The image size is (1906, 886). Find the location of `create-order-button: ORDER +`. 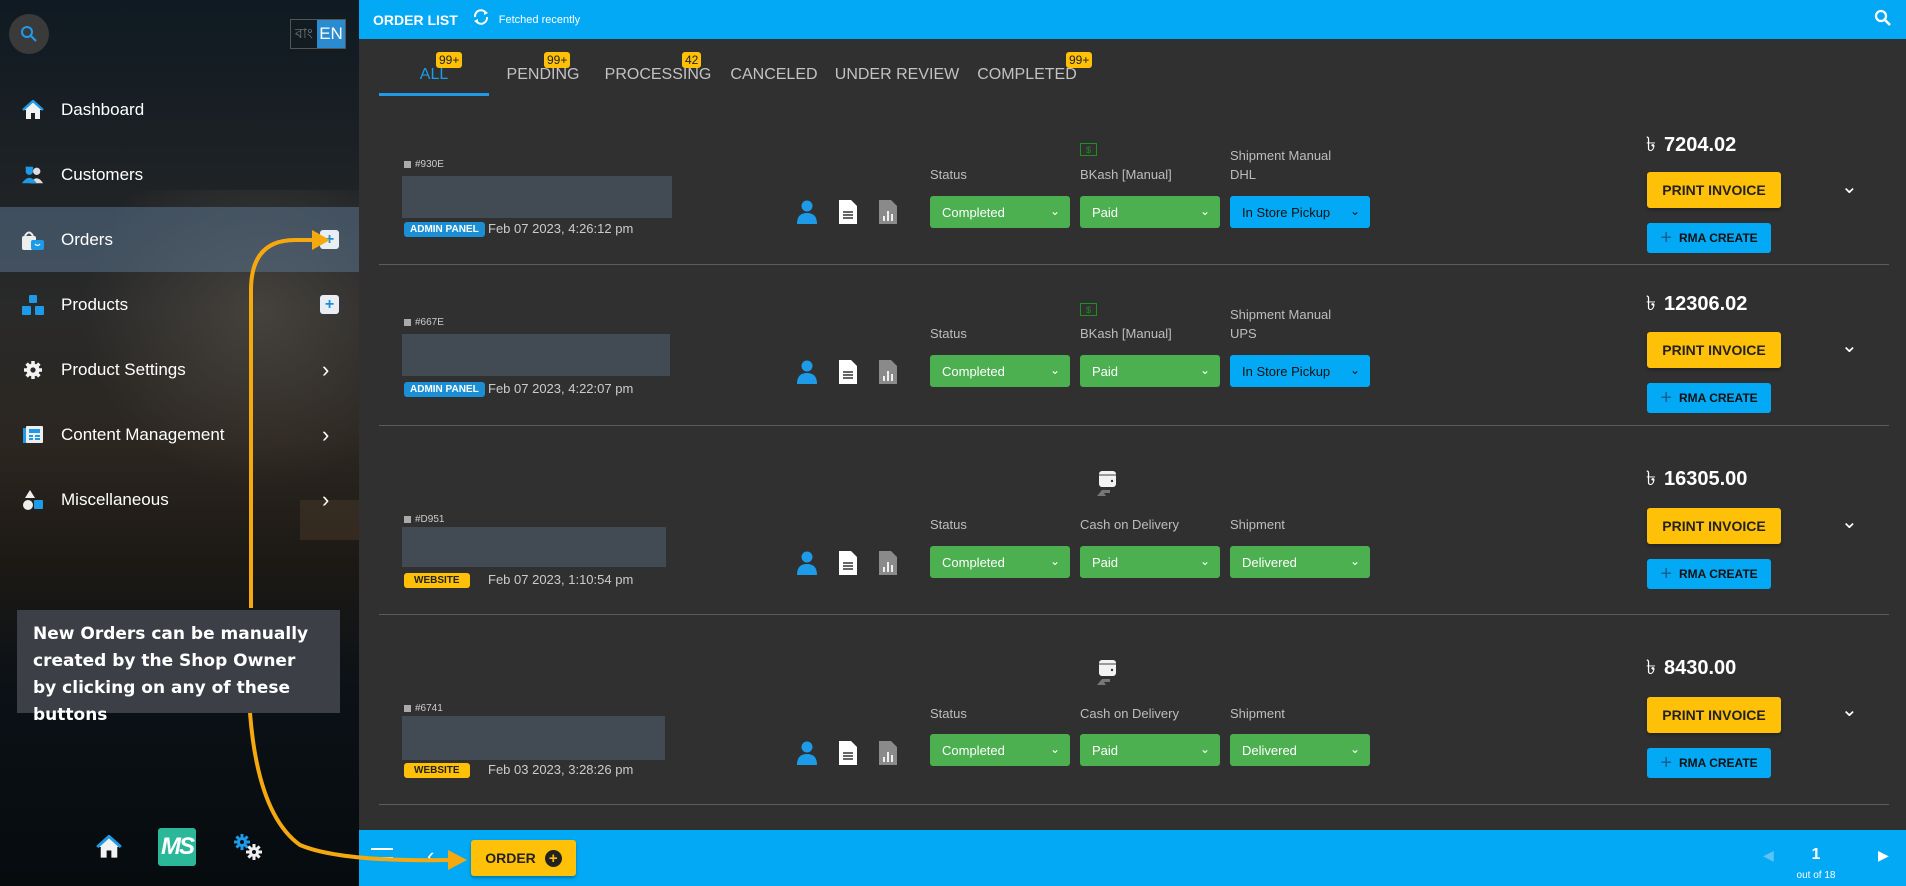

create-order-button: ORDER + is located at coordinates (523, 858).